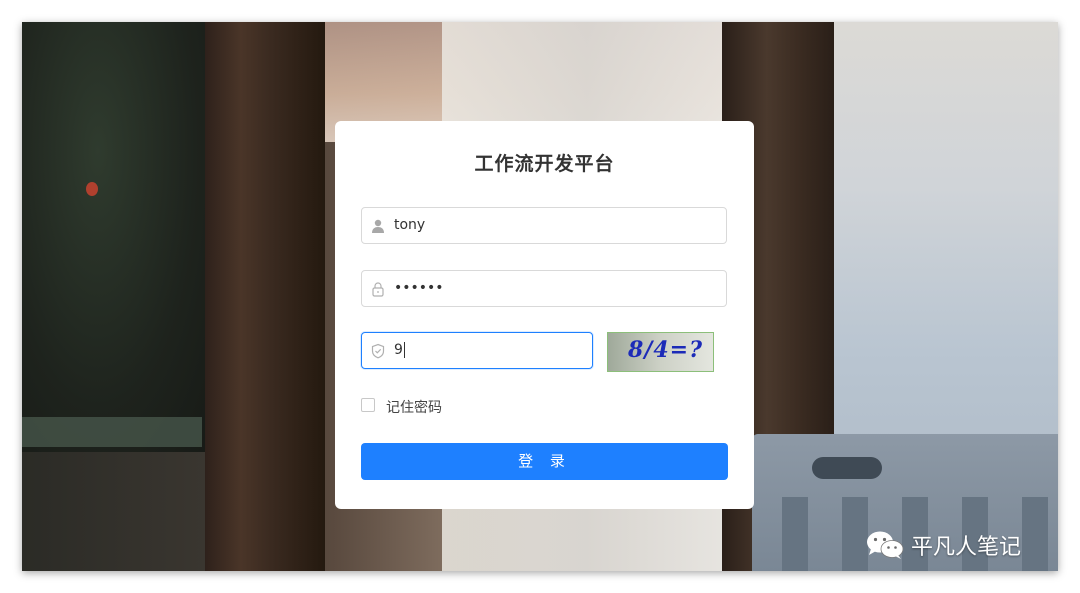  What do you see at coordinates (966, 547) in the screenshot?
I see `watermark-text: 平凡人笔记` at bounding box center [966, 547].